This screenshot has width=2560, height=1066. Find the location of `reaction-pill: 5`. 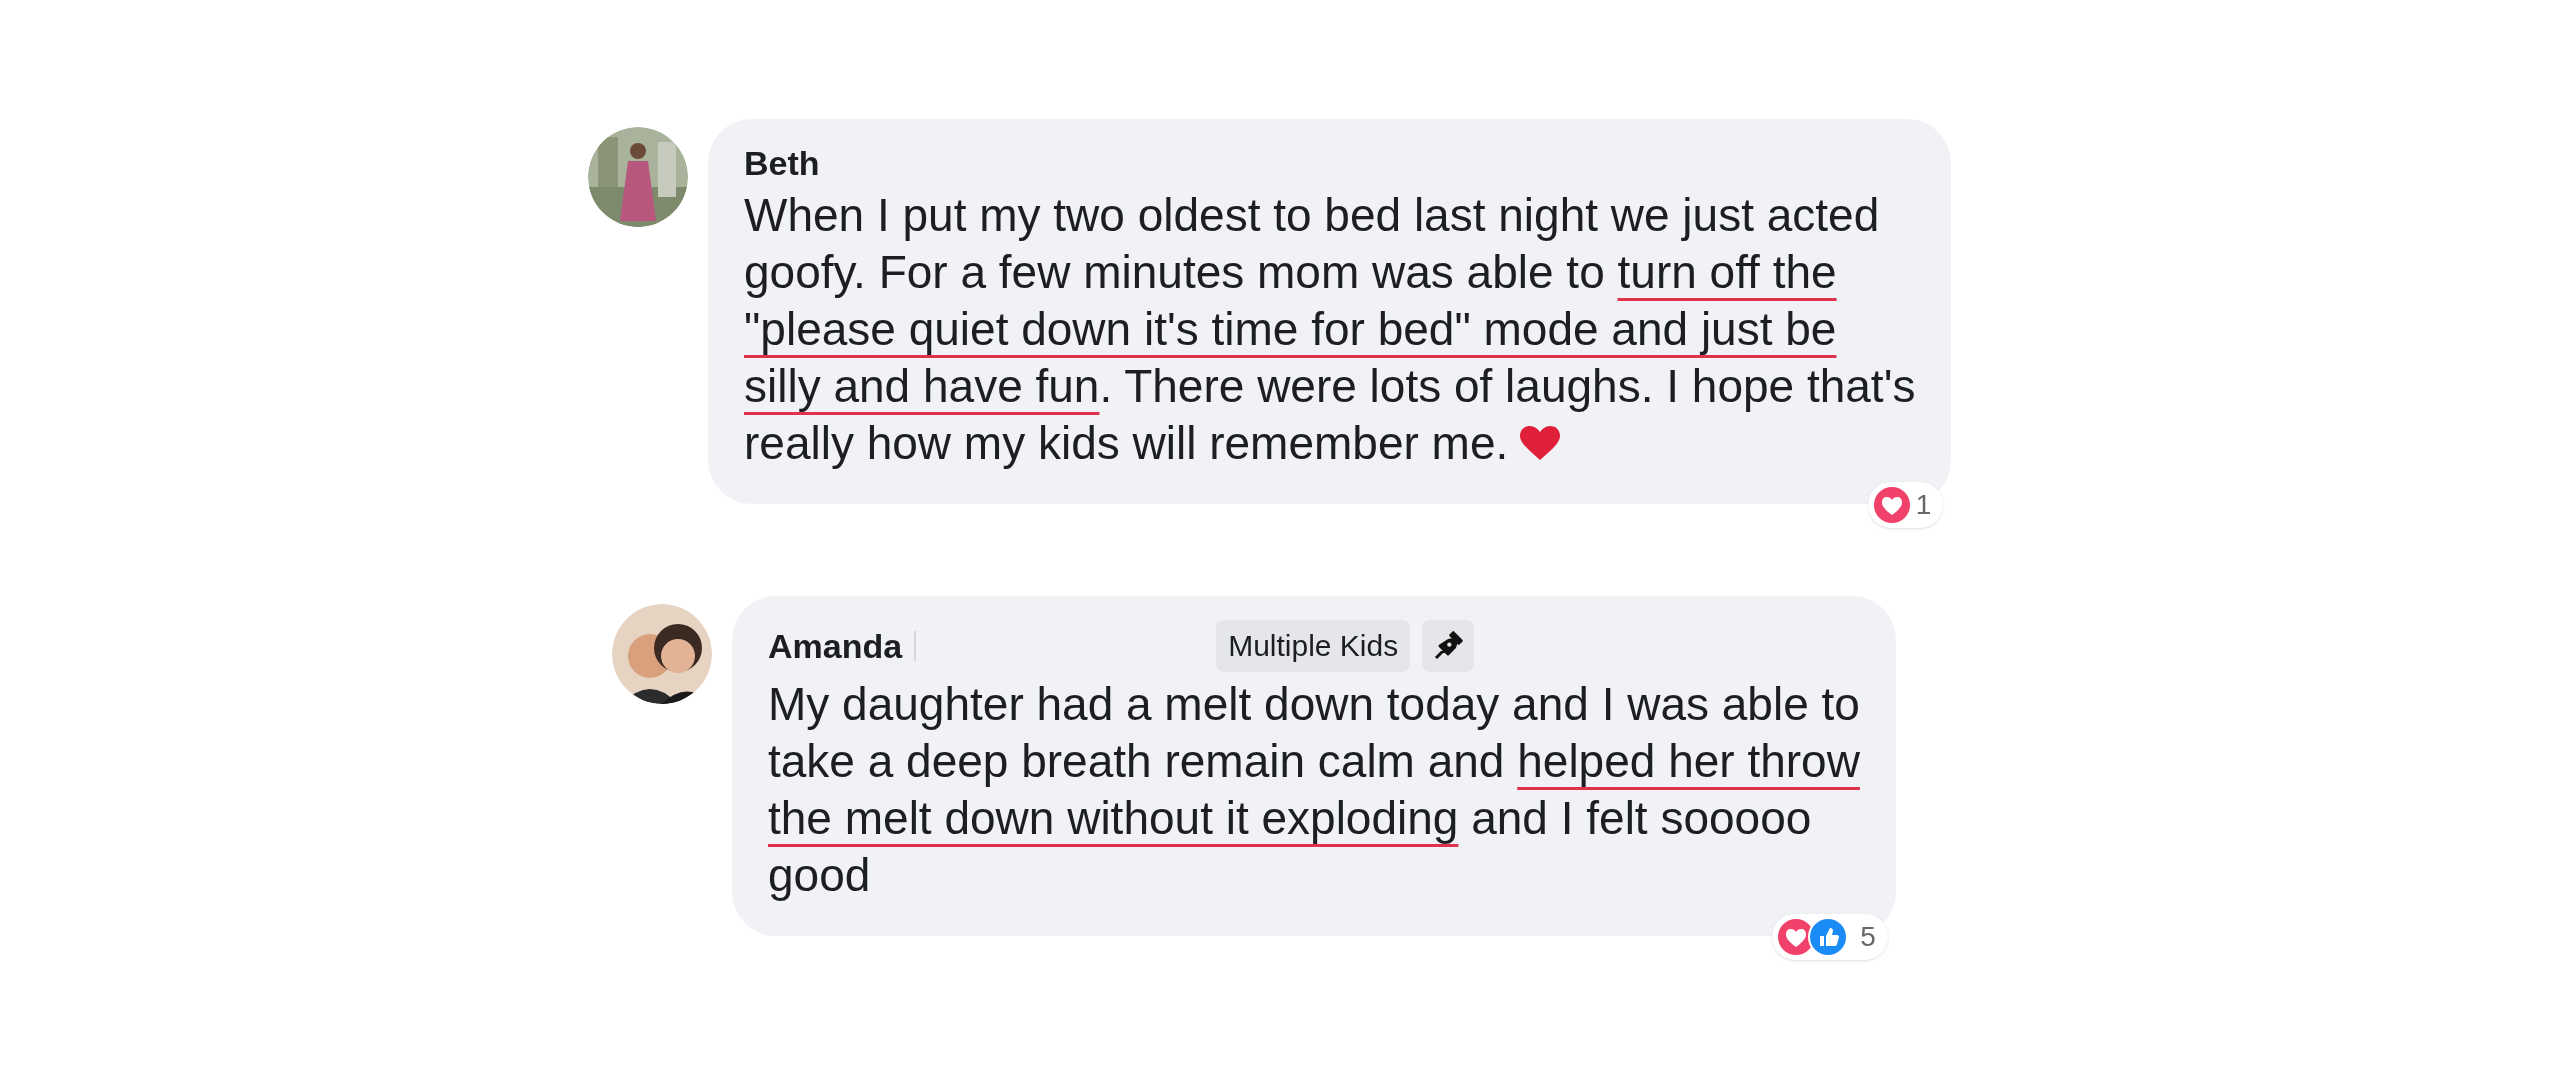

reaction-pill: 5 is located at coordinates (1830, 937).